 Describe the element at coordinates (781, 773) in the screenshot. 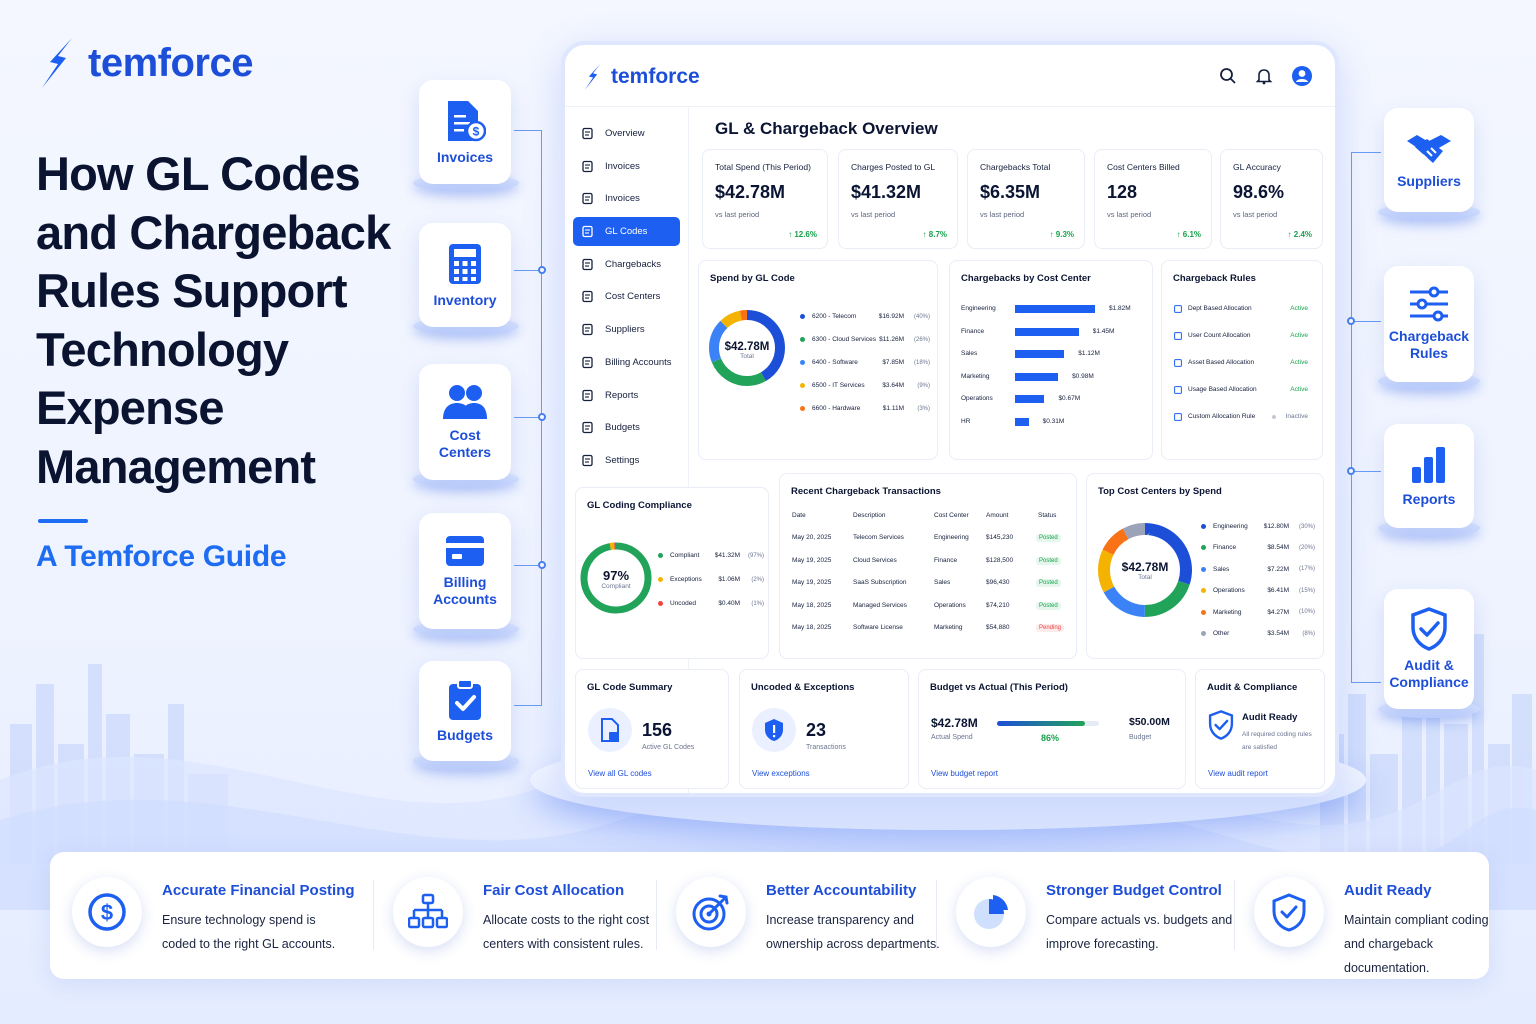

I see `view-exceptions-link: View exceptions` at that location.